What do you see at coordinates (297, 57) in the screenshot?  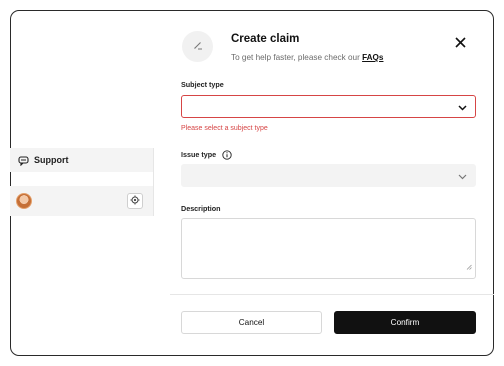 I see `subtitle-text: To get help faster, please check our` at bounding box center [297, 57].